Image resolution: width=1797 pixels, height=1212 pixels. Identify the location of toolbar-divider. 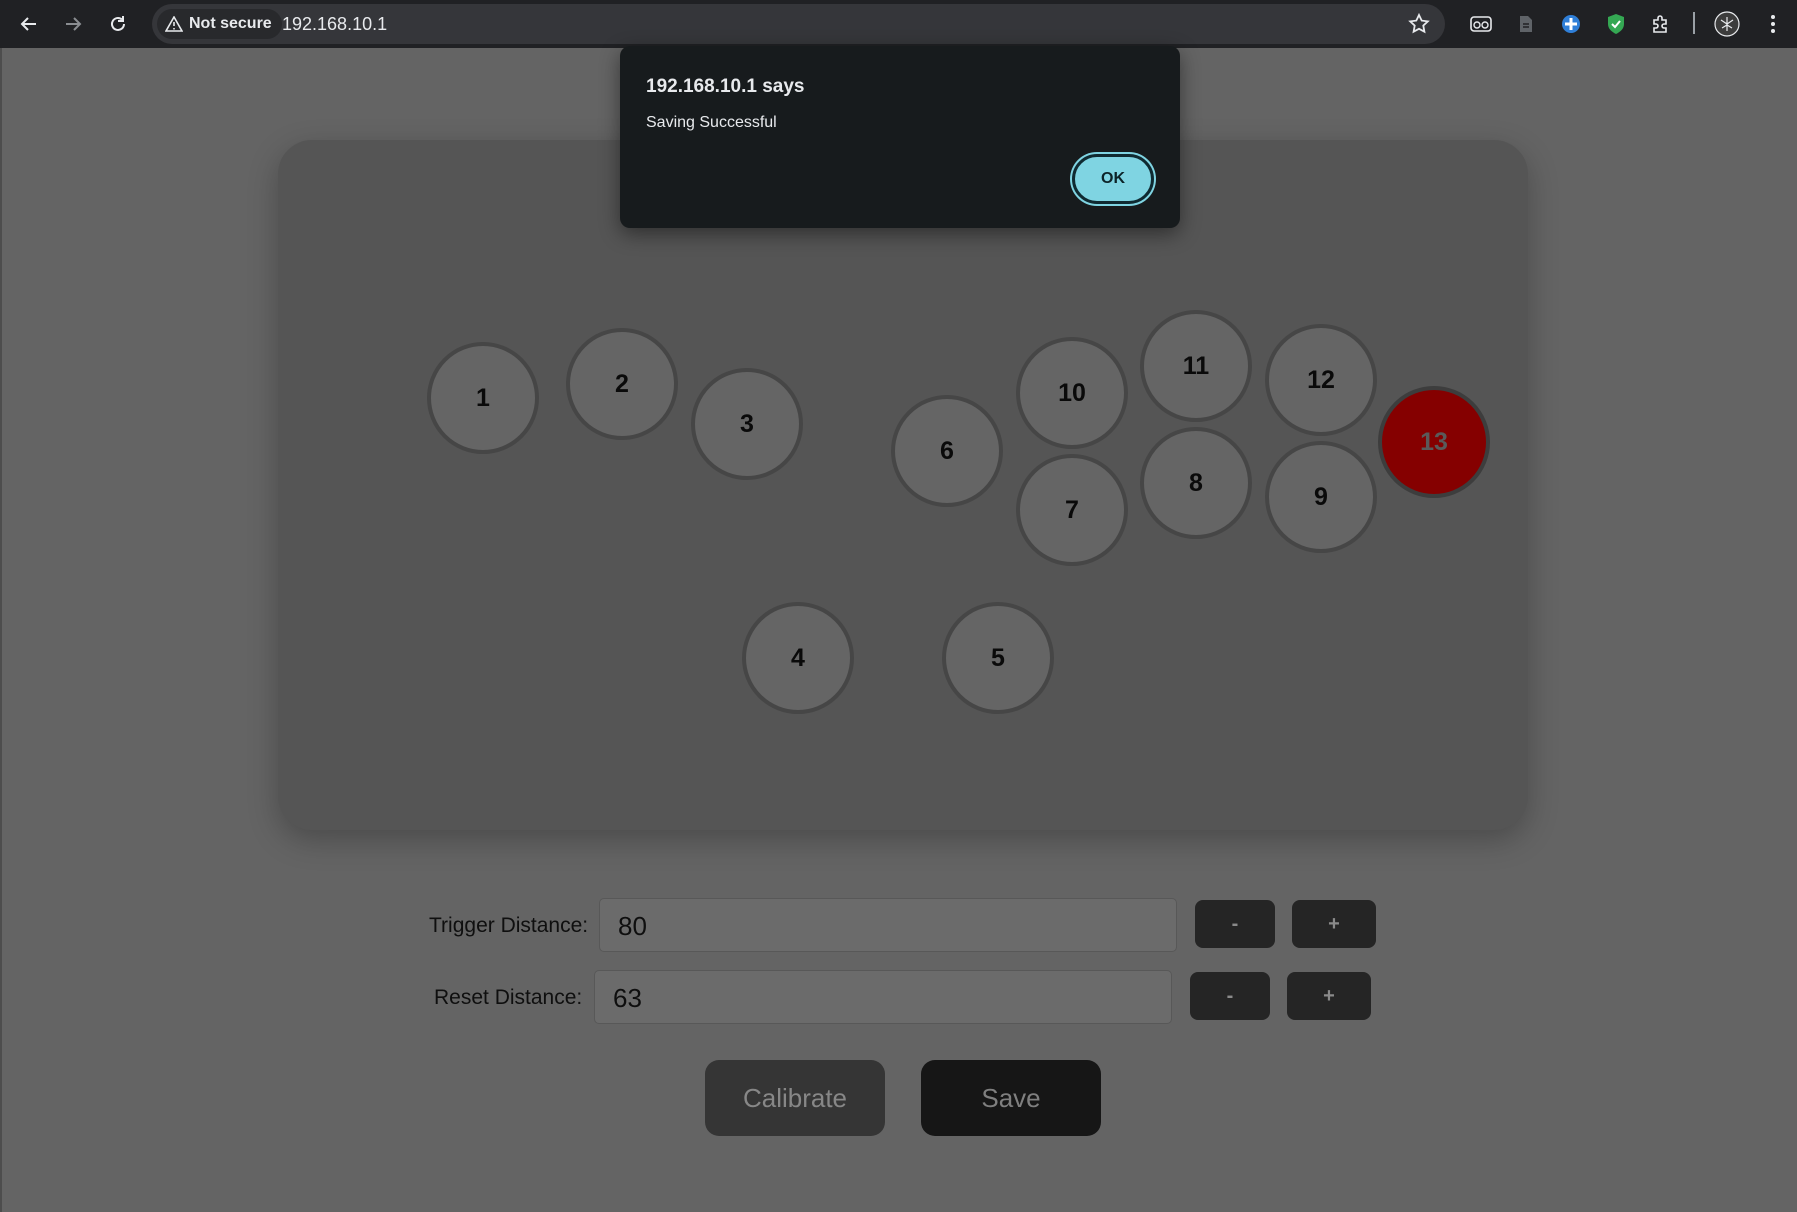
(1694, 23).